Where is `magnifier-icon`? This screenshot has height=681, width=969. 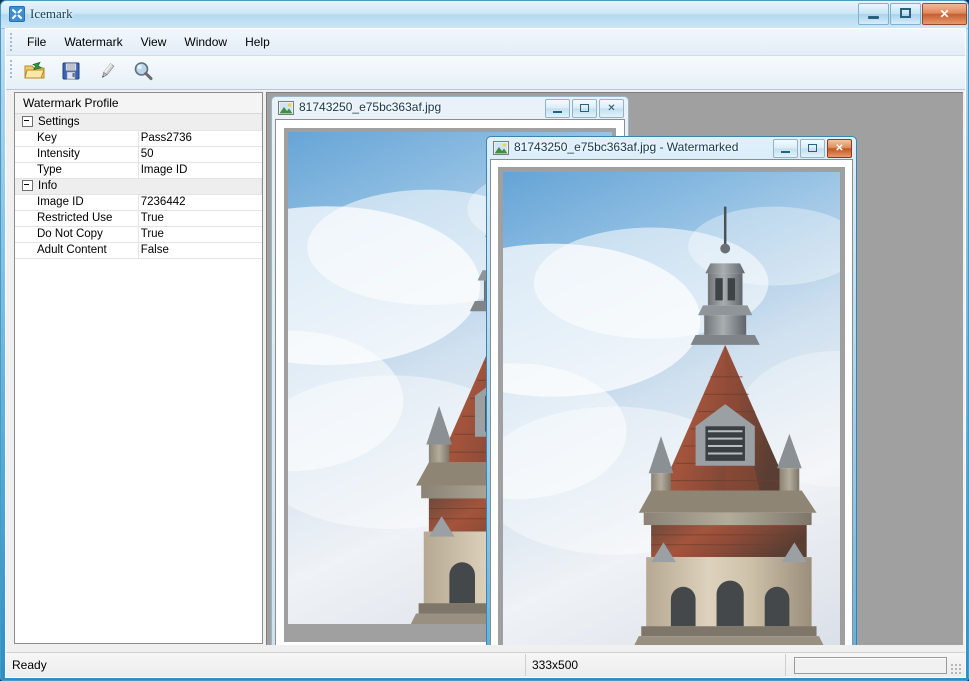
magnifier-icon is located at coordinates (143, 72).